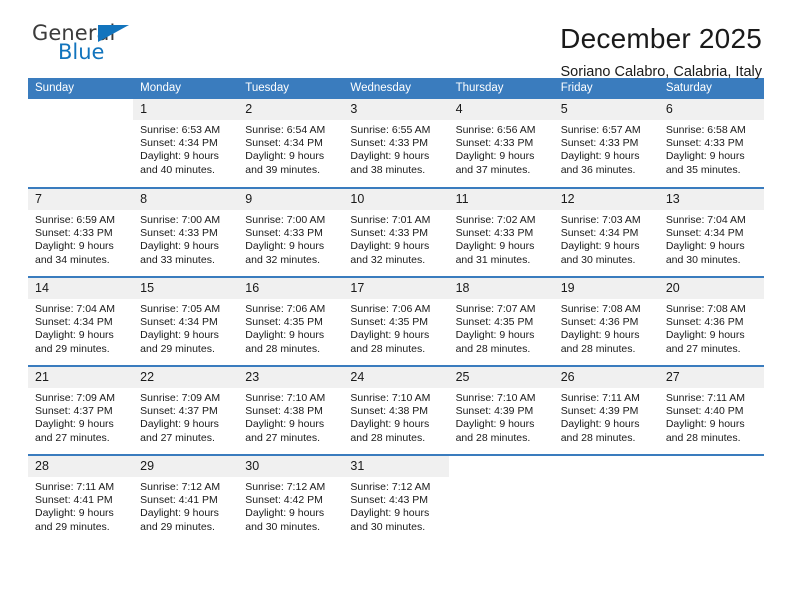  I want to click on sunrise-text: Sunrise: 7:05 AM, so click(180, 309).